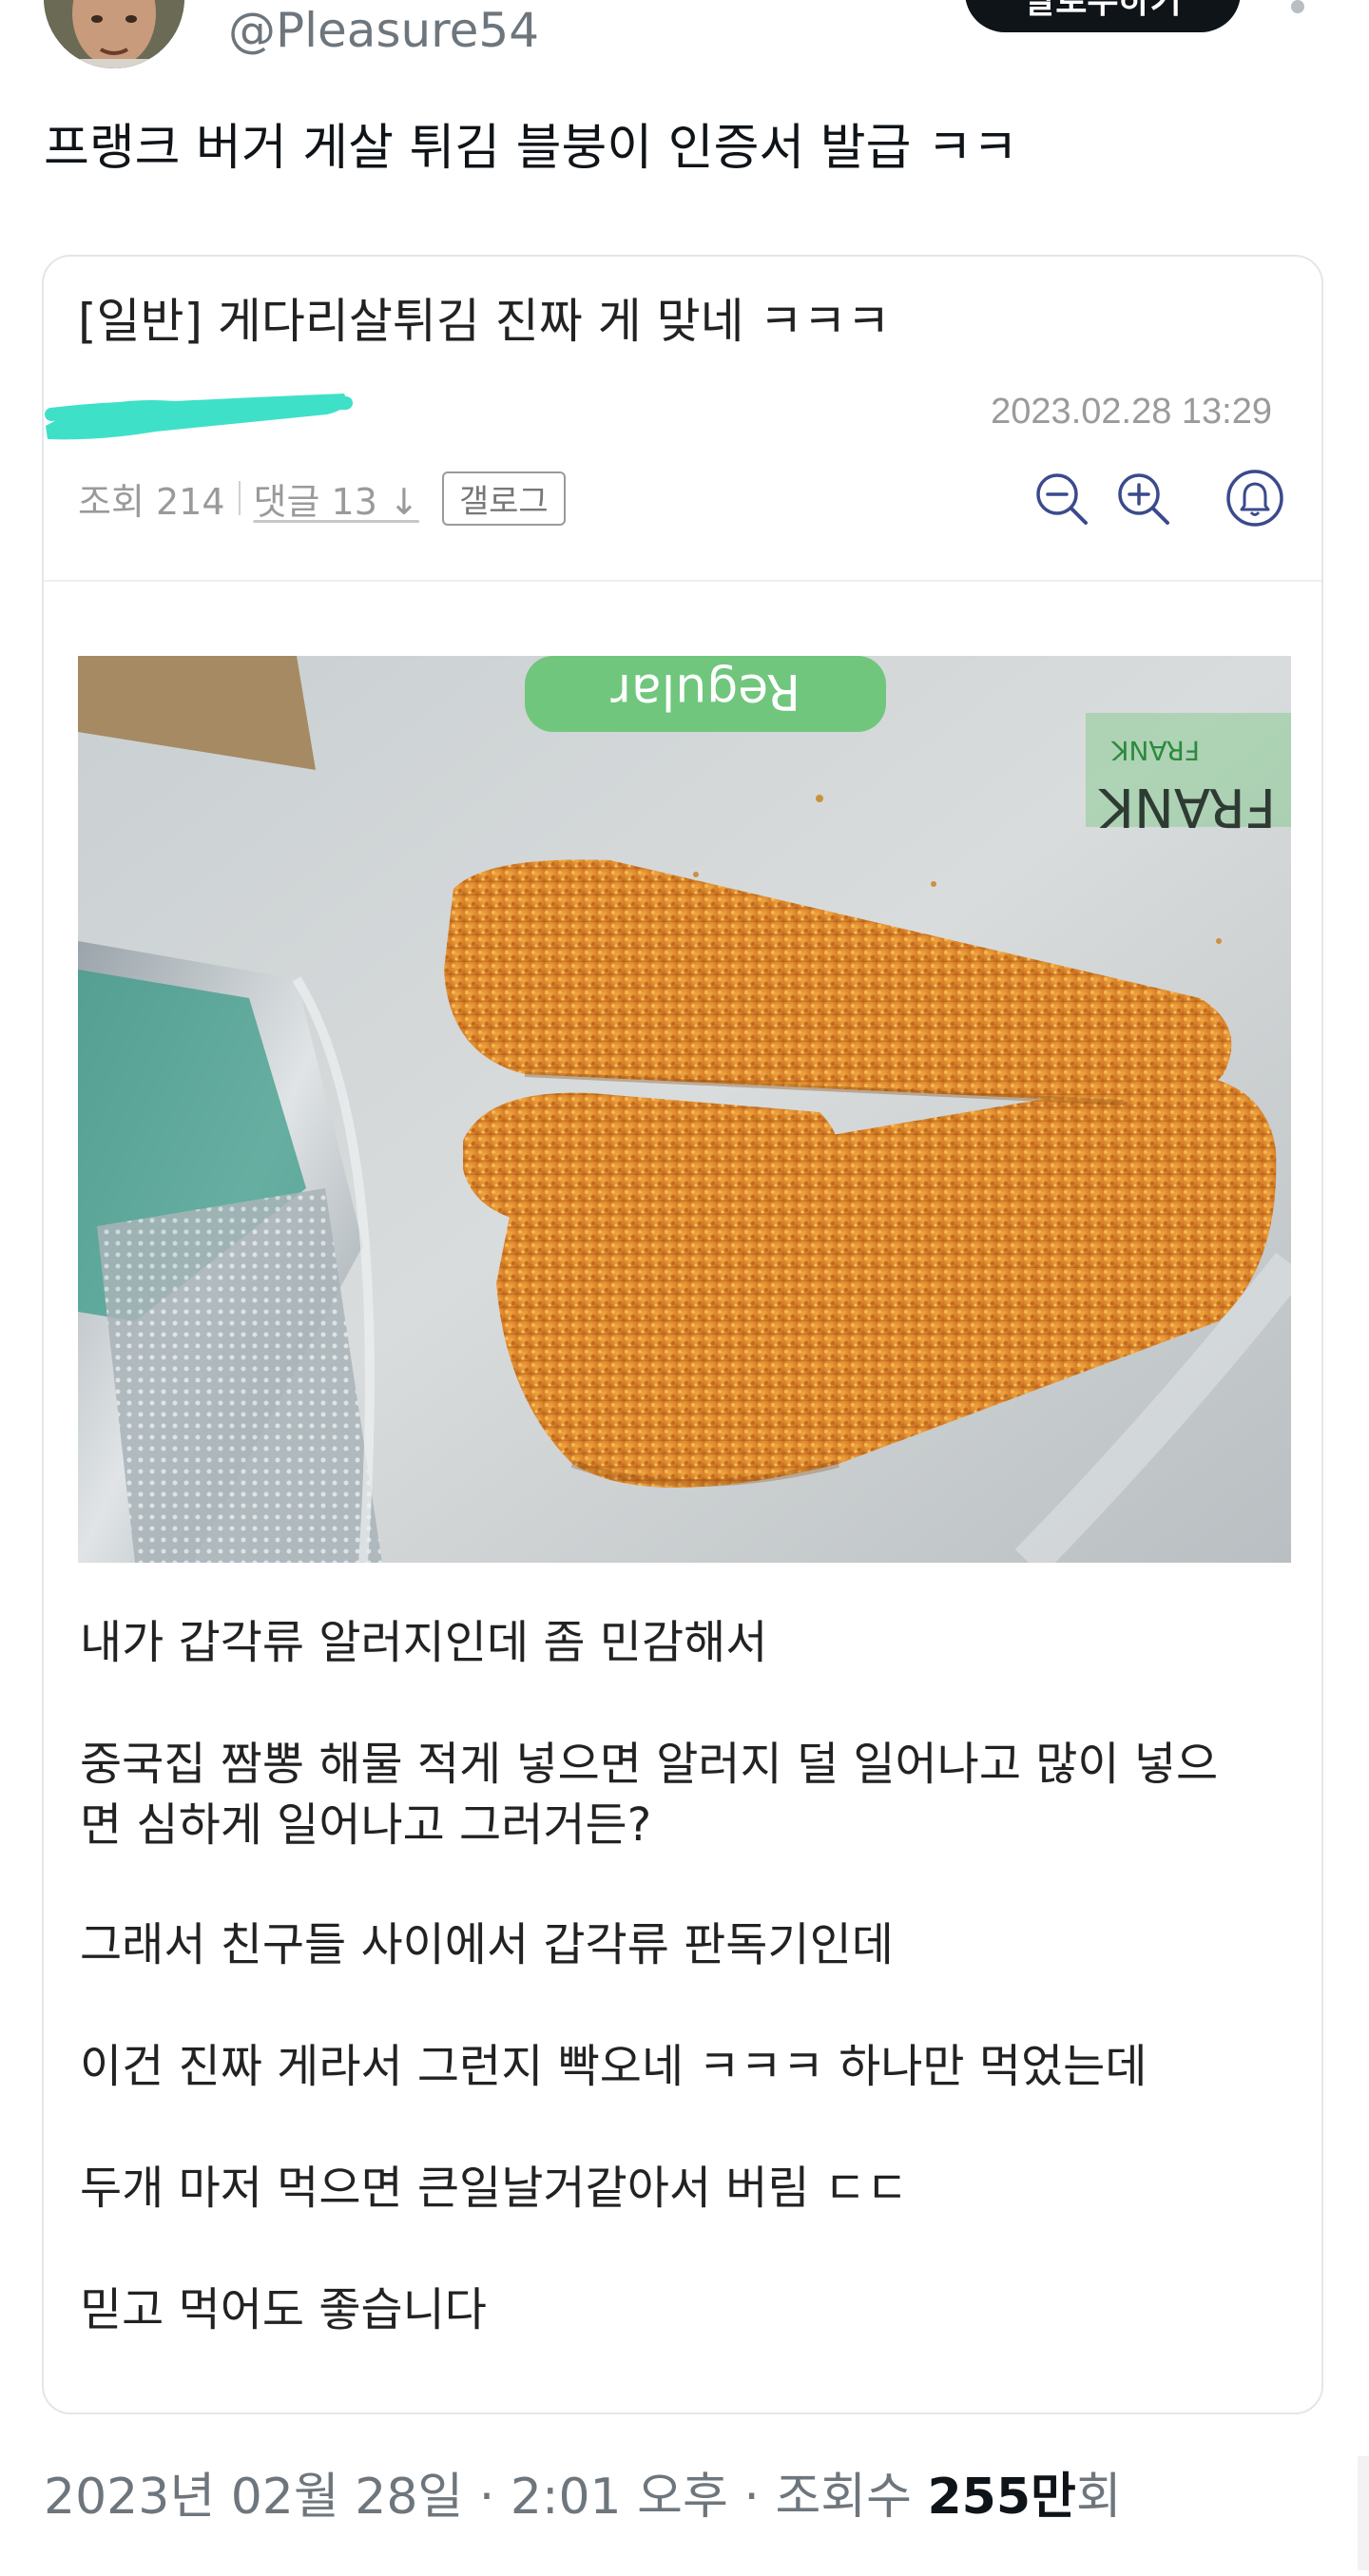  Describe the element at coordinates (503, 499) in the screenshot. I see `gallog-button: 갤로그` at that location.